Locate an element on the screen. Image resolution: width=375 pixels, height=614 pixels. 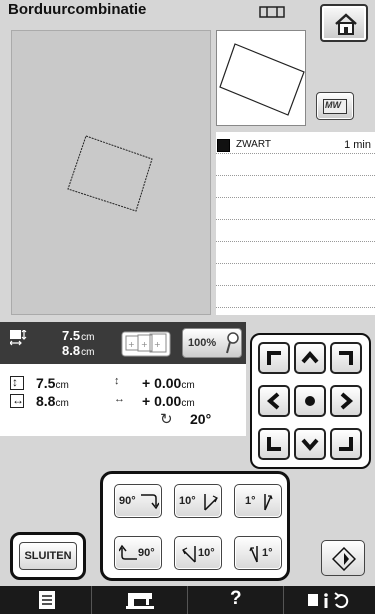
thread-time: 1 min is located at coordinates (357, 145).